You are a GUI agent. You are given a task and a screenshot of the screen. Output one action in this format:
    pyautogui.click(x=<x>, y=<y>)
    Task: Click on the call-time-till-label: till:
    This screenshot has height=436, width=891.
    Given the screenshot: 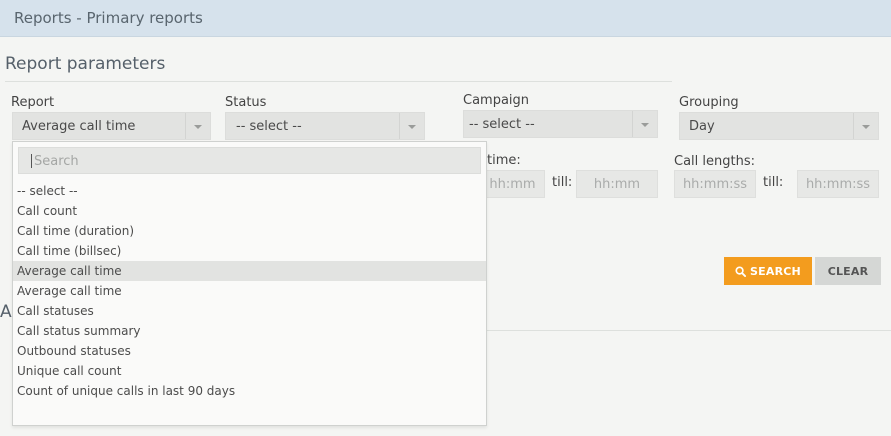 What is the action you would take?
    pyautogui.click(x=562, y=182)
    